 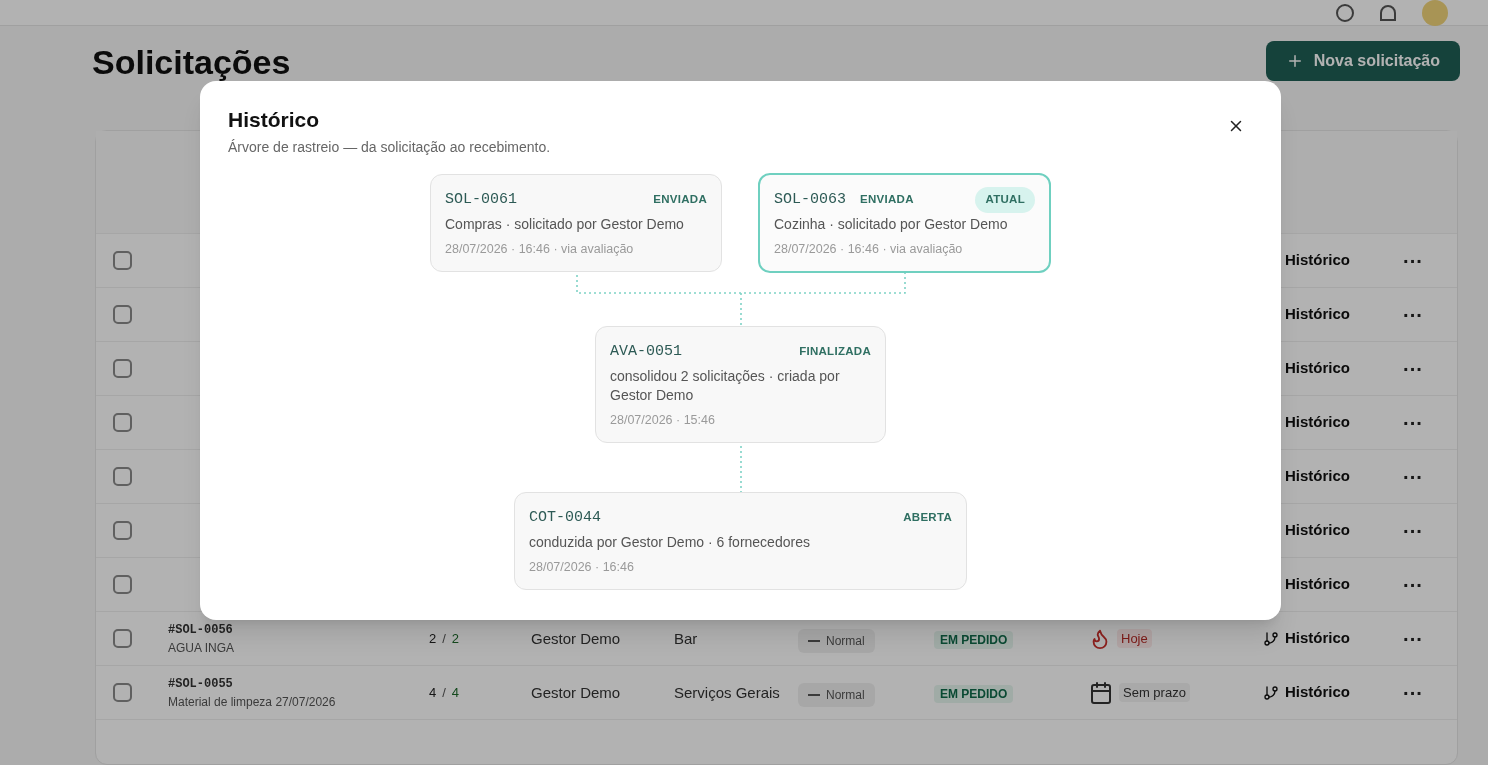 What do you see at coordinates (455, 638) in the screenshot?
I see `quantity-done: 2` at bounding box center [455, 638].